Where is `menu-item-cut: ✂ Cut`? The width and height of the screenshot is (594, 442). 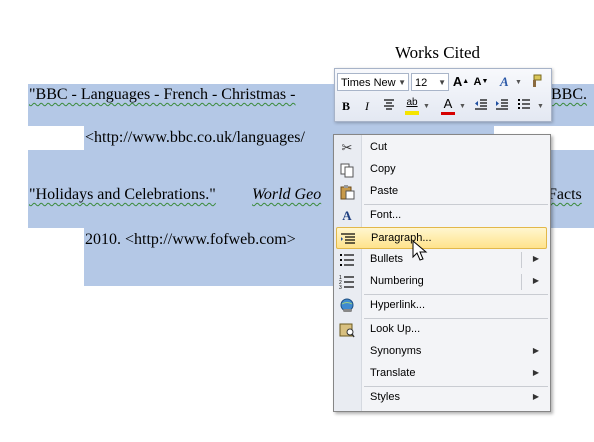
menu-item-cut: ✂ Cut is located at coordinates (441, 148).